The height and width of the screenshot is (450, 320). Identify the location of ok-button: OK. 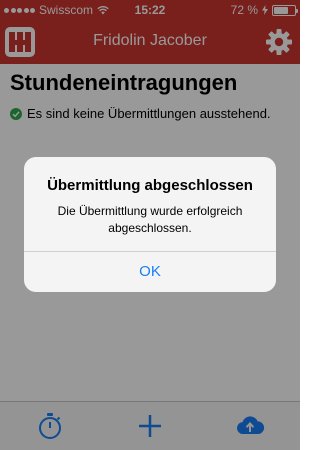
(150, 272).